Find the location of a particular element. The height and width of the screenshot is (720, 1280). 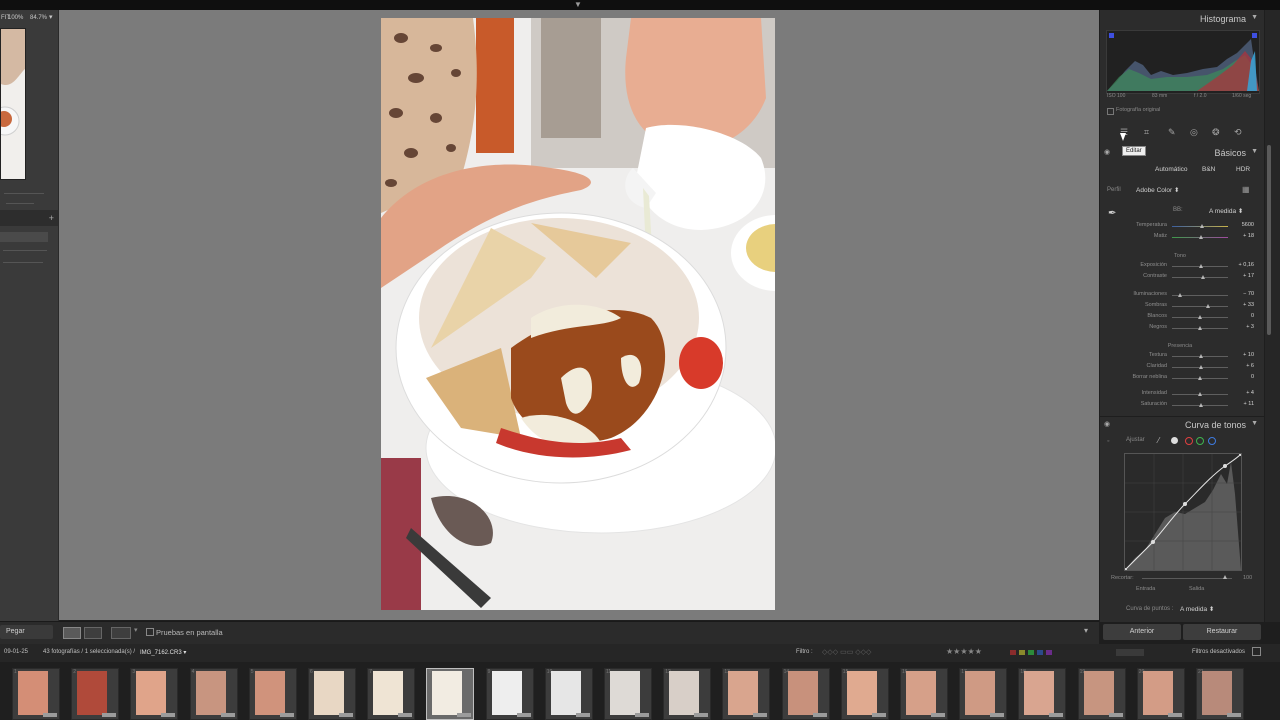

purple-label-filter is located at coordinates (1049, 652).